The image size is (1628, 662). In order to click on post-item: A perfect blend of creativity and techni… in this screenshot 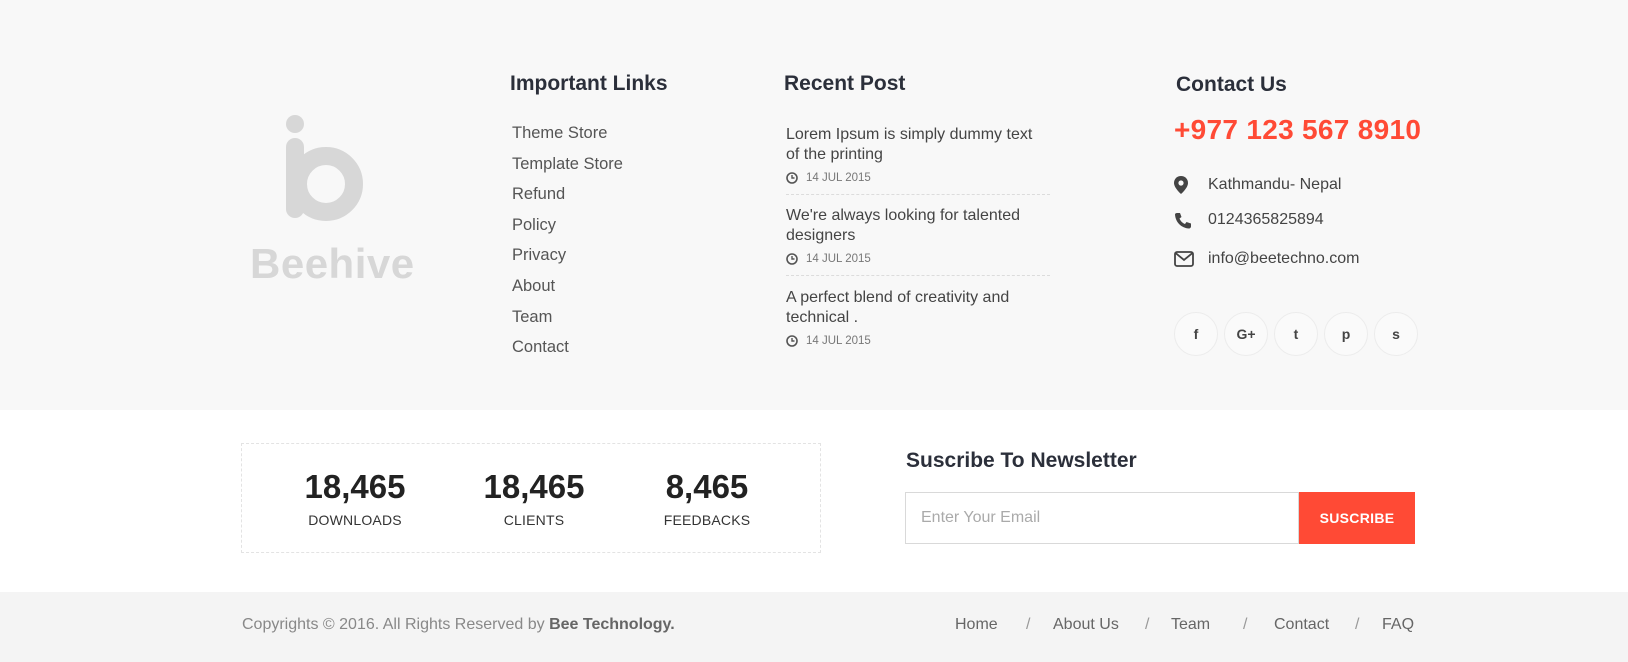, I will do `click(918, 317)`.